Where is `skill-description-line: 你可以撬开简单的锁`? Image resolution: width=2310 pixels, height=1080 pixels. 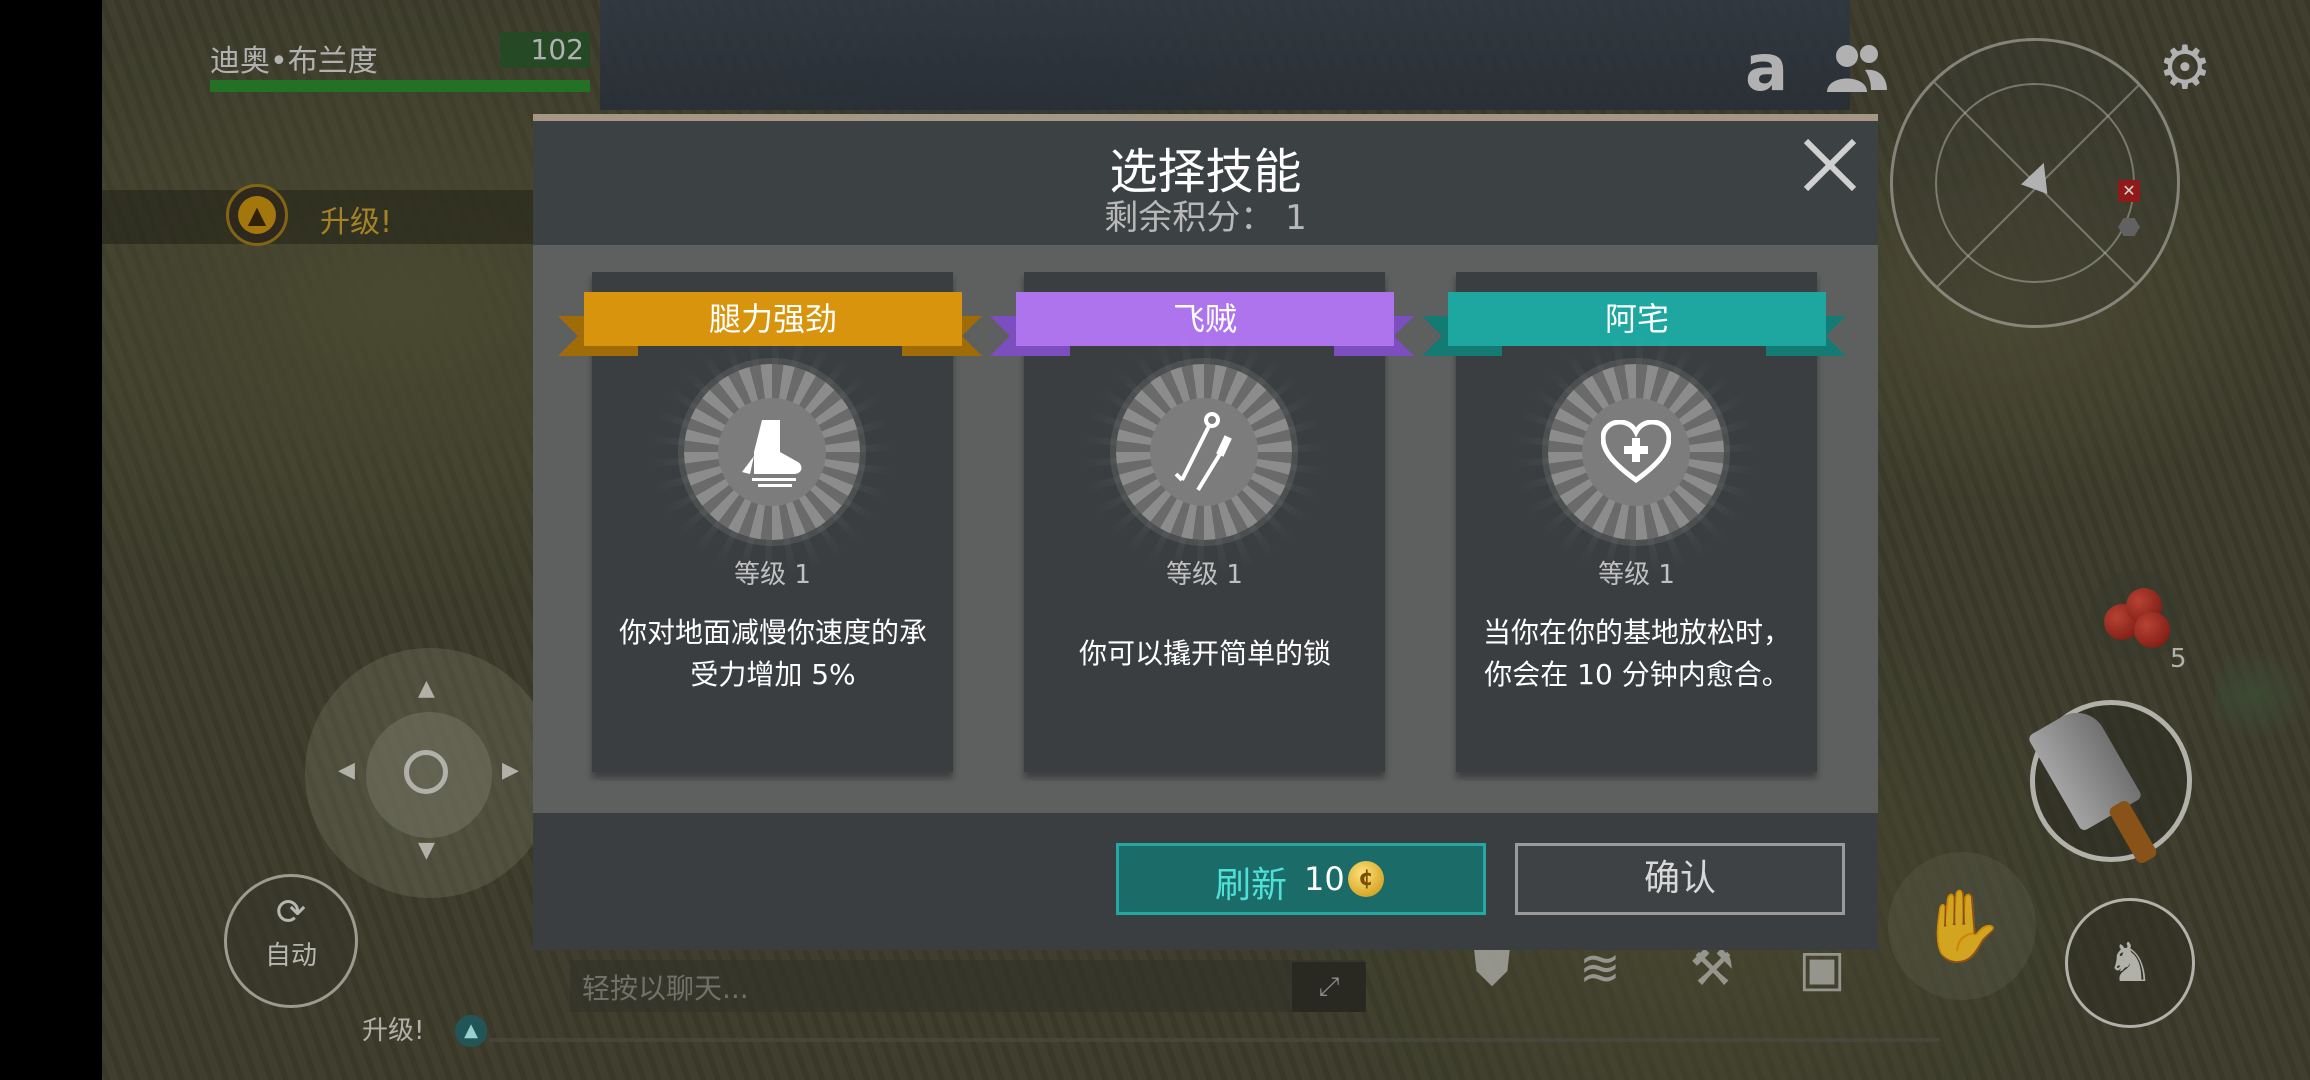
skill-description-line: 你可以撬开简单的锁 is located at coordinates (1204, 653).